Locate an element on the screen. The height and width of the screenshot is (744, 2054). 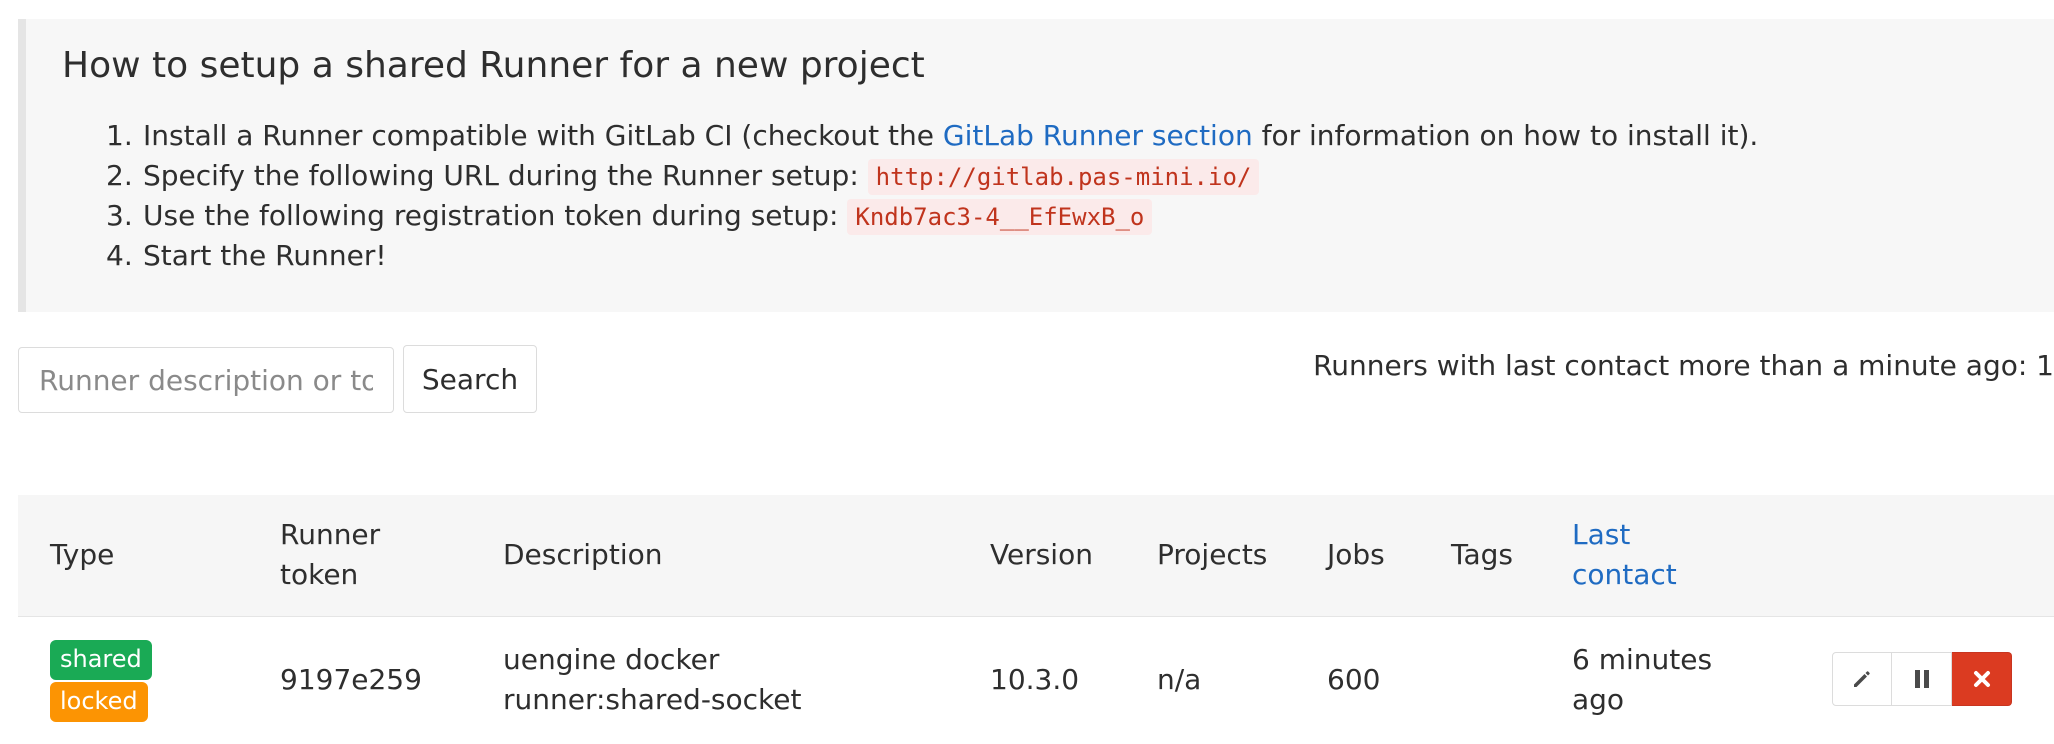
header-runner-token-line2: token is located at coordinates (319, 574).